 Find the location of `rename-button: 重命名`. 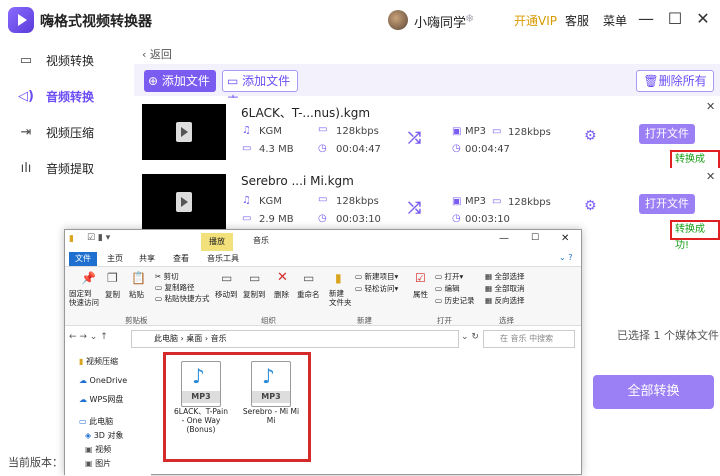

rename-button: 重命名 is located at coordinates (308, 294).